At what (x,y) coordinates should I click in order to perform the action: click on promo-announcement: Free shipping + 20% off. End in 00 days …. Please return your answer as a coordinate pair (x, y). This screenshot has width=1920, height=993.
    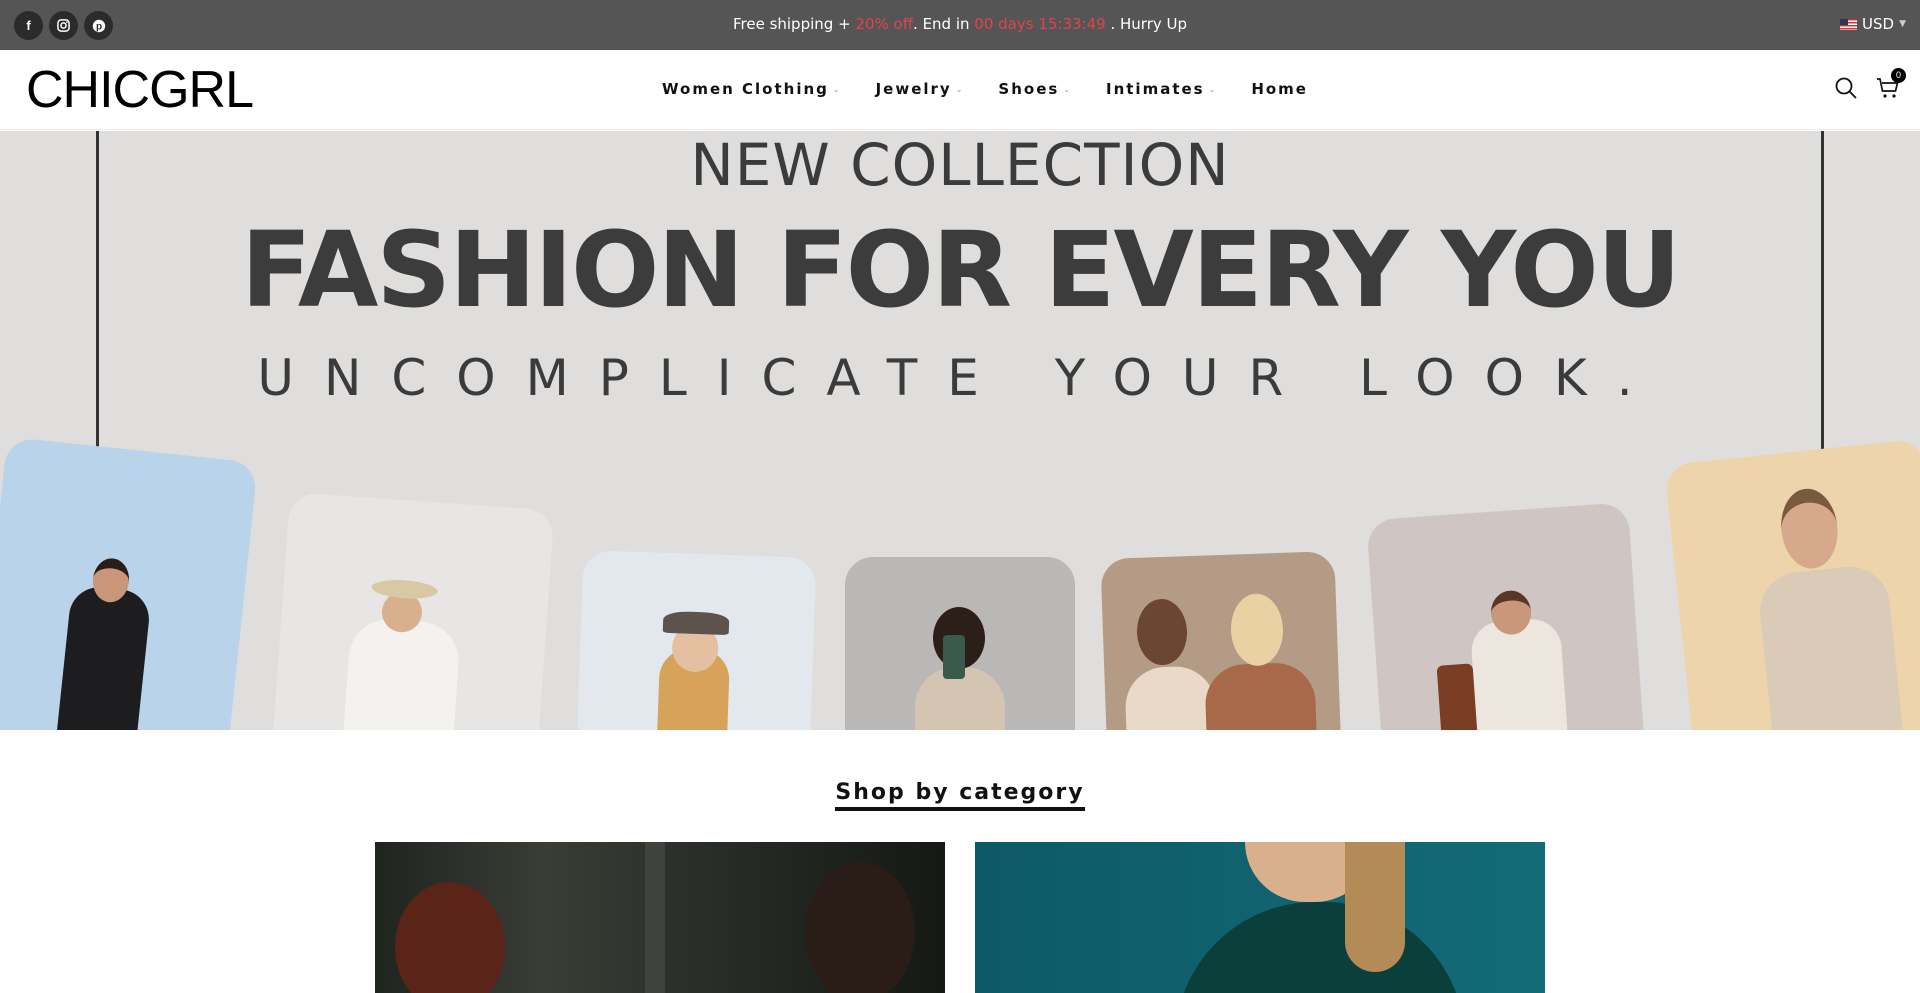
    Looking at the image, I should click on (960, 24).